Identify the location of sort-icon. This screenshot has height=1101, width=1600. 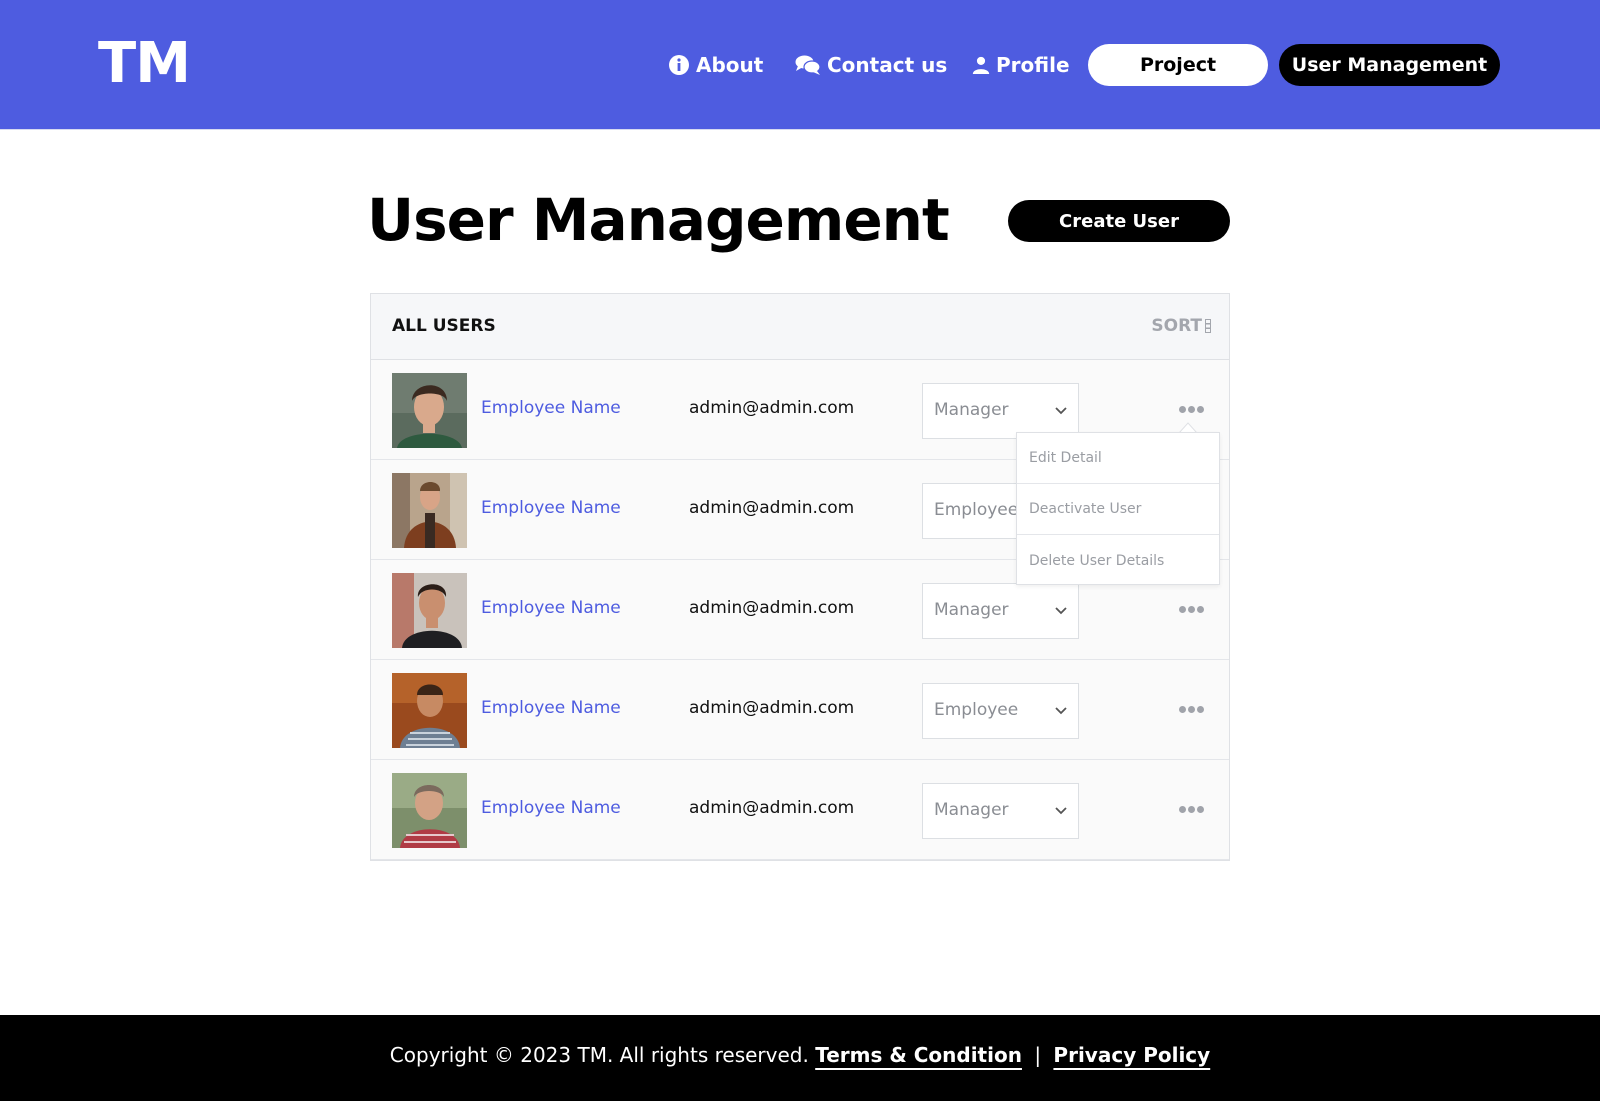
(1208, 326).